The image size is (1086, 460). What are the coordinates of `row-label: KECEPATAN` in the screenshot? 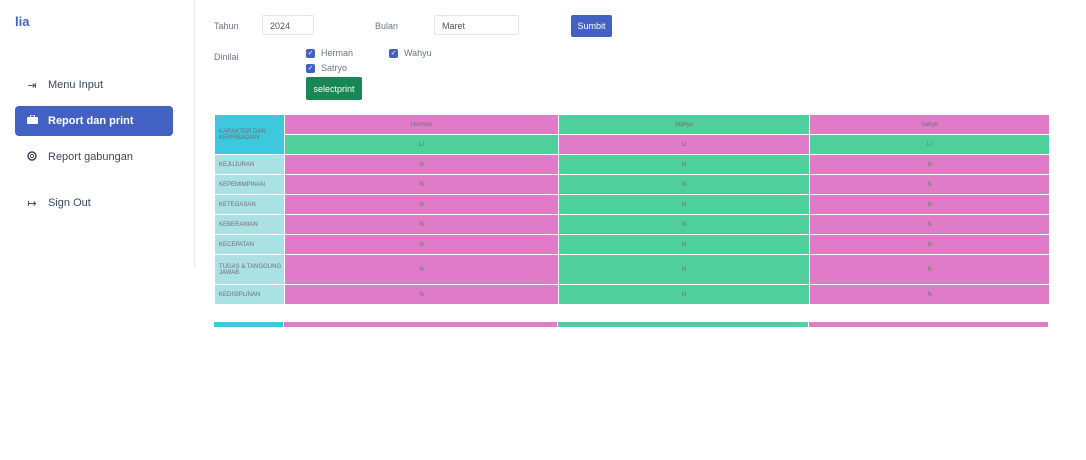 It's located at (249, 244).